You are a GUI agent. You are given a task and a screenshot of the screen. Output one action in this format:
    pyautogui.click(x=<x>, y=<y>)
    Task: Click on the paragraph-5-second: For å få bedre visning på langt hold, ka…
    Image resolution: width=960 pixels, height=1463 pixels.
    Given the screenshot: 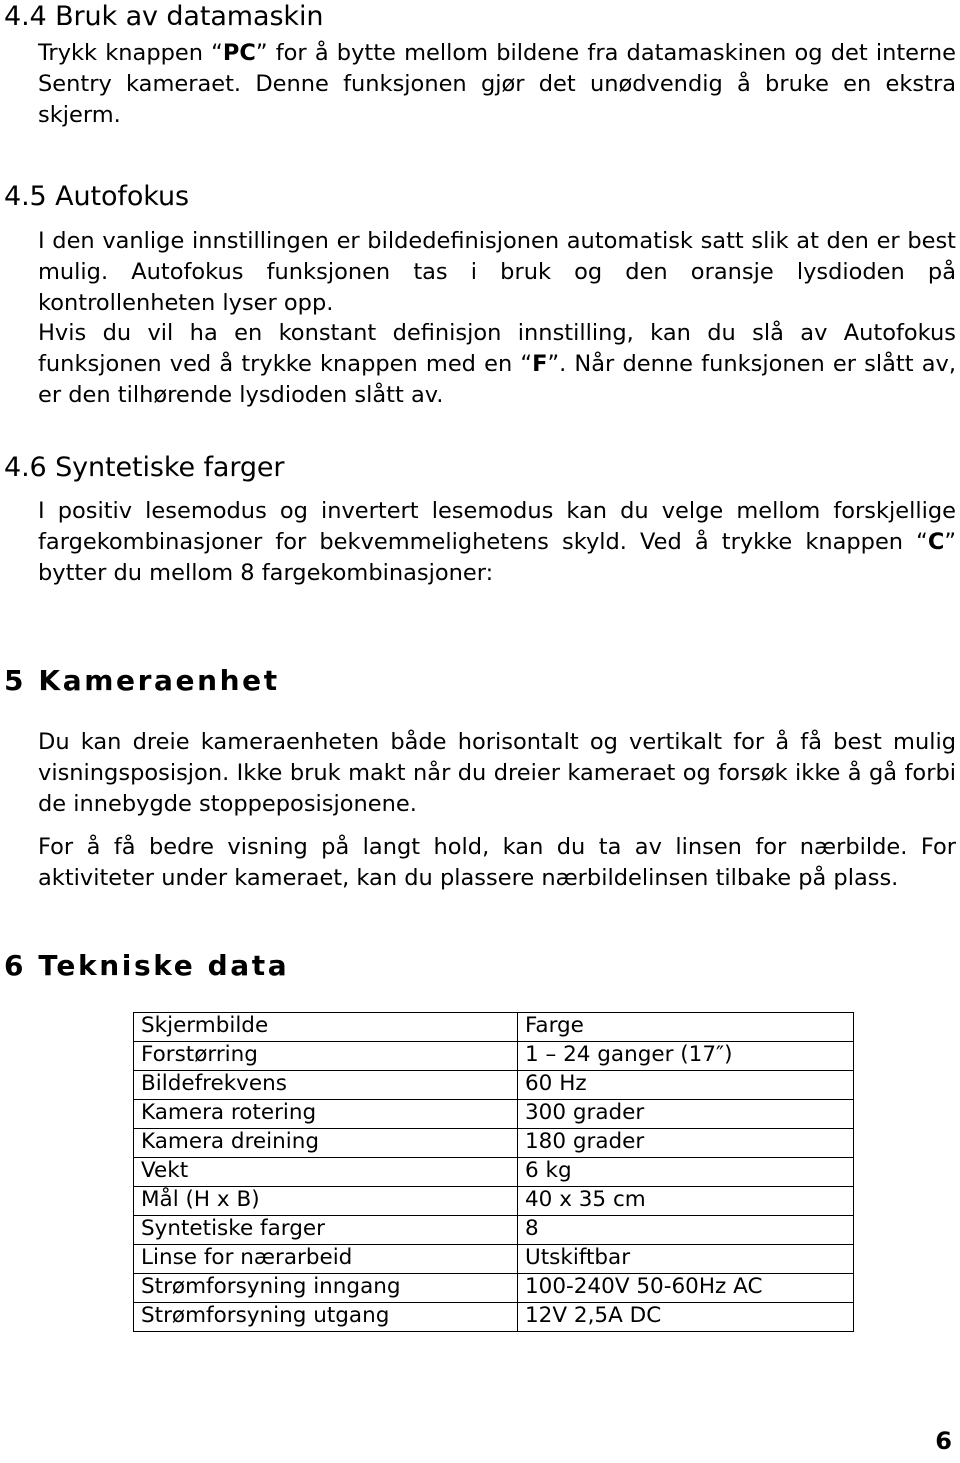 What is the action you would take?
    pyautogui.click(x=497, y=862)
    